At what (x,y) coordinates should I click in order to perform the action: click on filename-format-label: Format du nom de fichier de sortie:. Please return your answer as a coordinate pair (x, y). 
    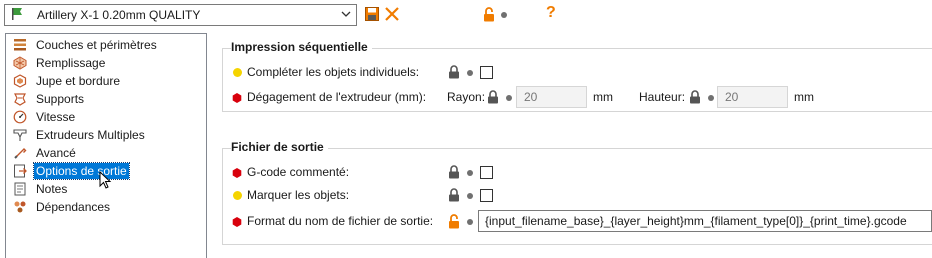
    Looking at the image, I should click on (340, 221).